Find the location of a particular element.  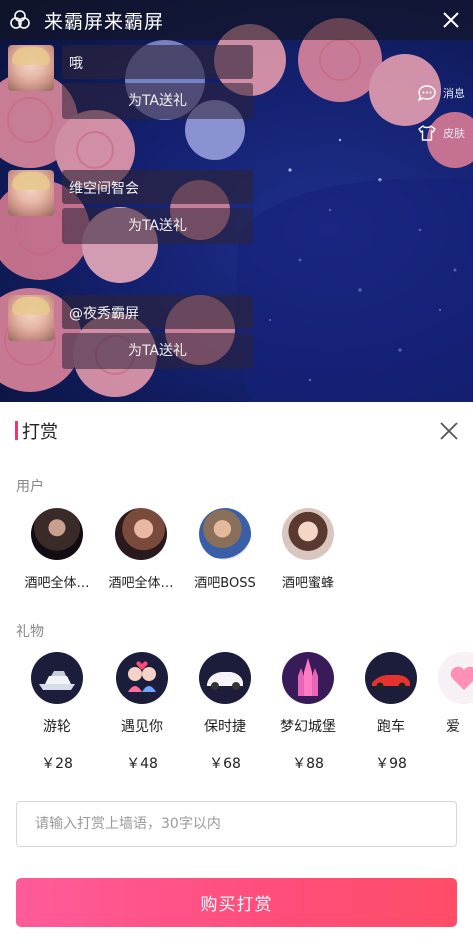

app-logo-icon is located at coordinates (20, 20).